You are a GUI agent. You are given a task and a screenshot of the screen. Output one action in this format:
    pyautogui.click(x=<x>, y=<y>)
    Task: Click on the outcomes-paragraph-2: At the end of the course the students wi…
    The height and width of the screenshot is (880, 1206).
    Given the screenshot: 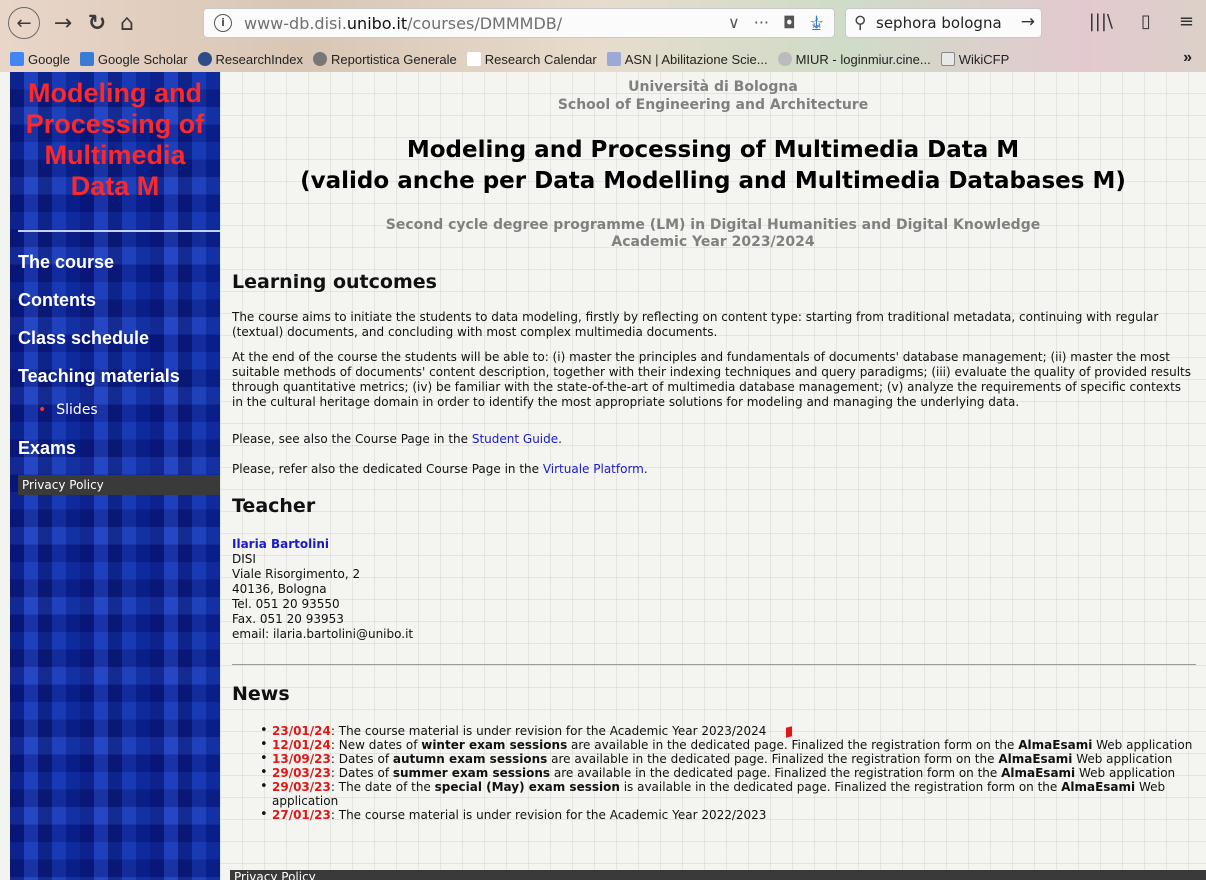 What is the action you would take?
    pyautogui.click(x=711, y=379)
    